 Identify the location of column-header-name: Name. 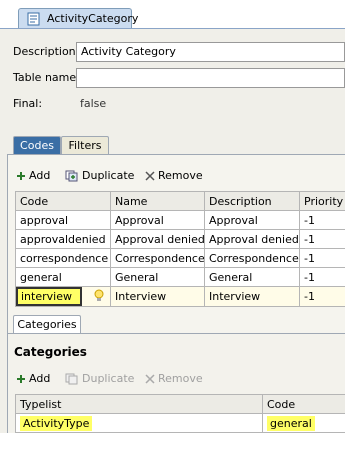
(157, 201).